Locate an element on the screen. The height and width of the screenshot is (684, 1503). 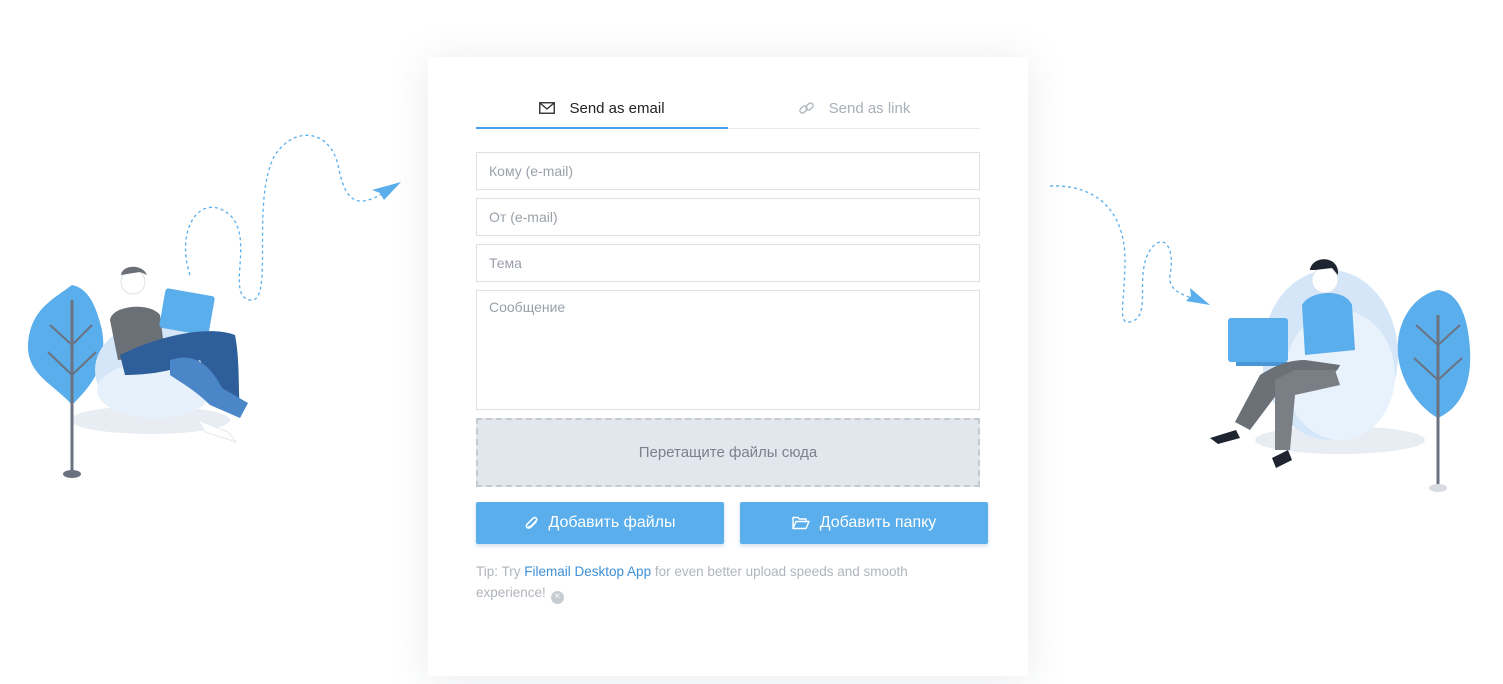
desktop-app-link: Filemail Desktop App is located at coordinates (587, 571).